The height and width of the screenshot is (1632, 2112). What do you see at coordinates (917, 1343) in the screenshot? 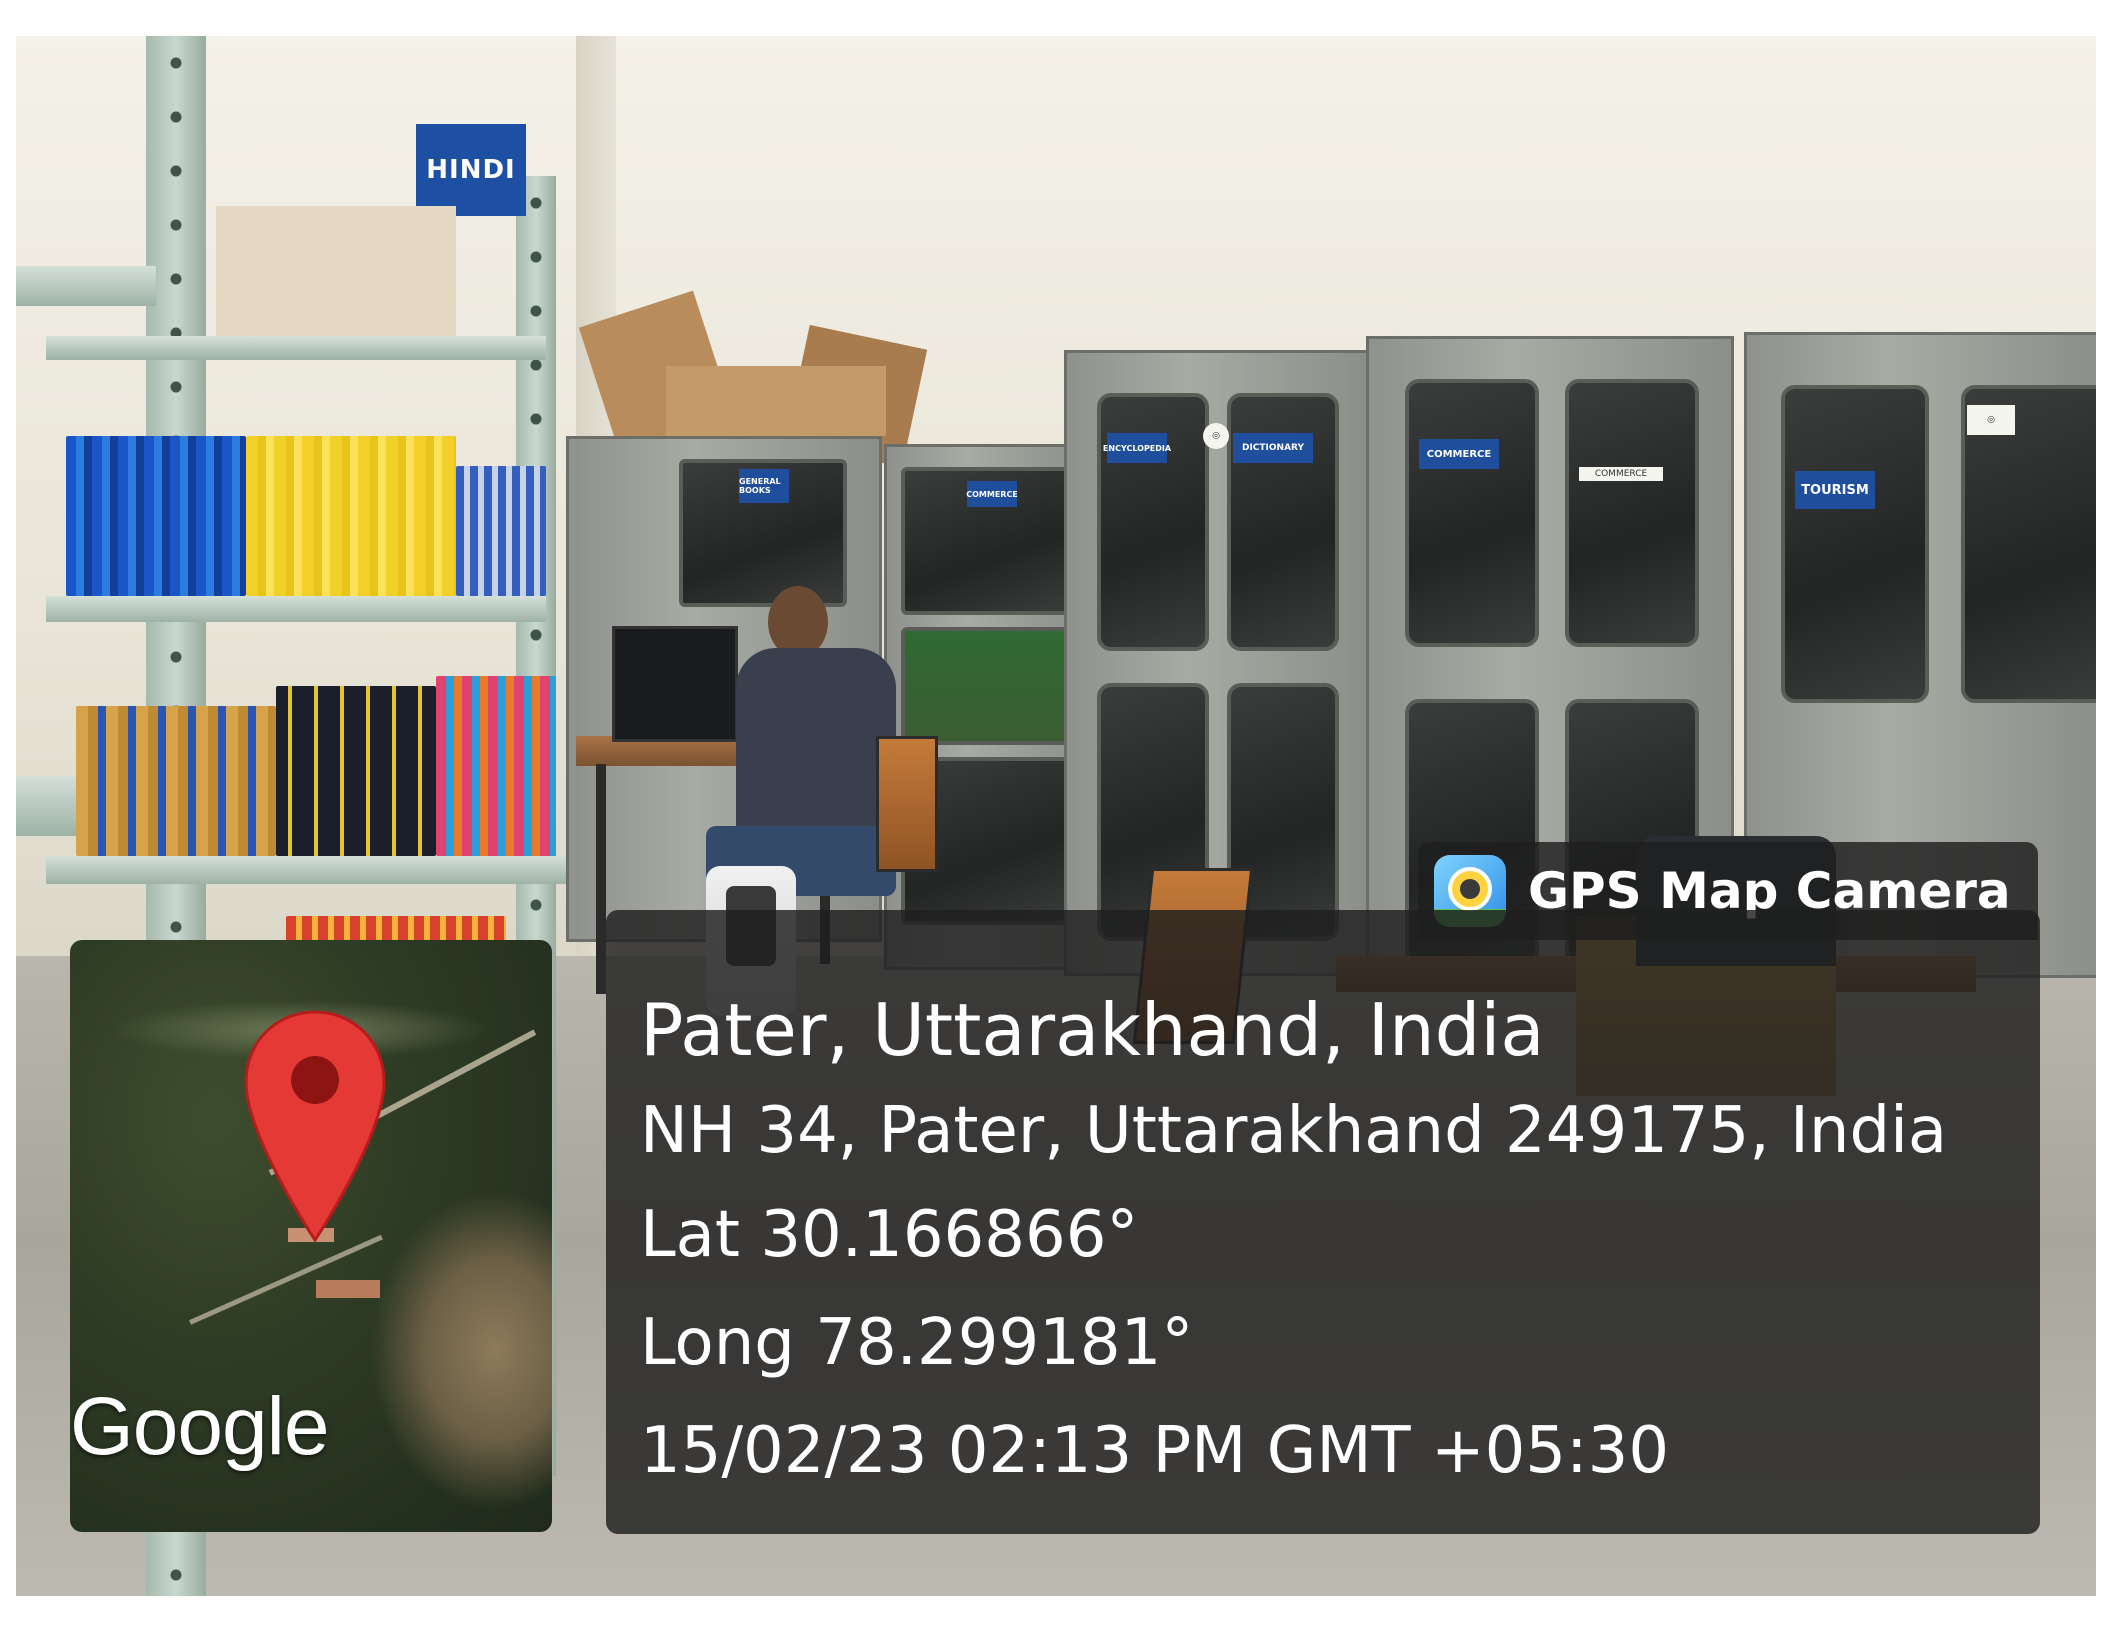
I see `longitude-line: Long 78.299181°` at bounding box center [917, 1343].